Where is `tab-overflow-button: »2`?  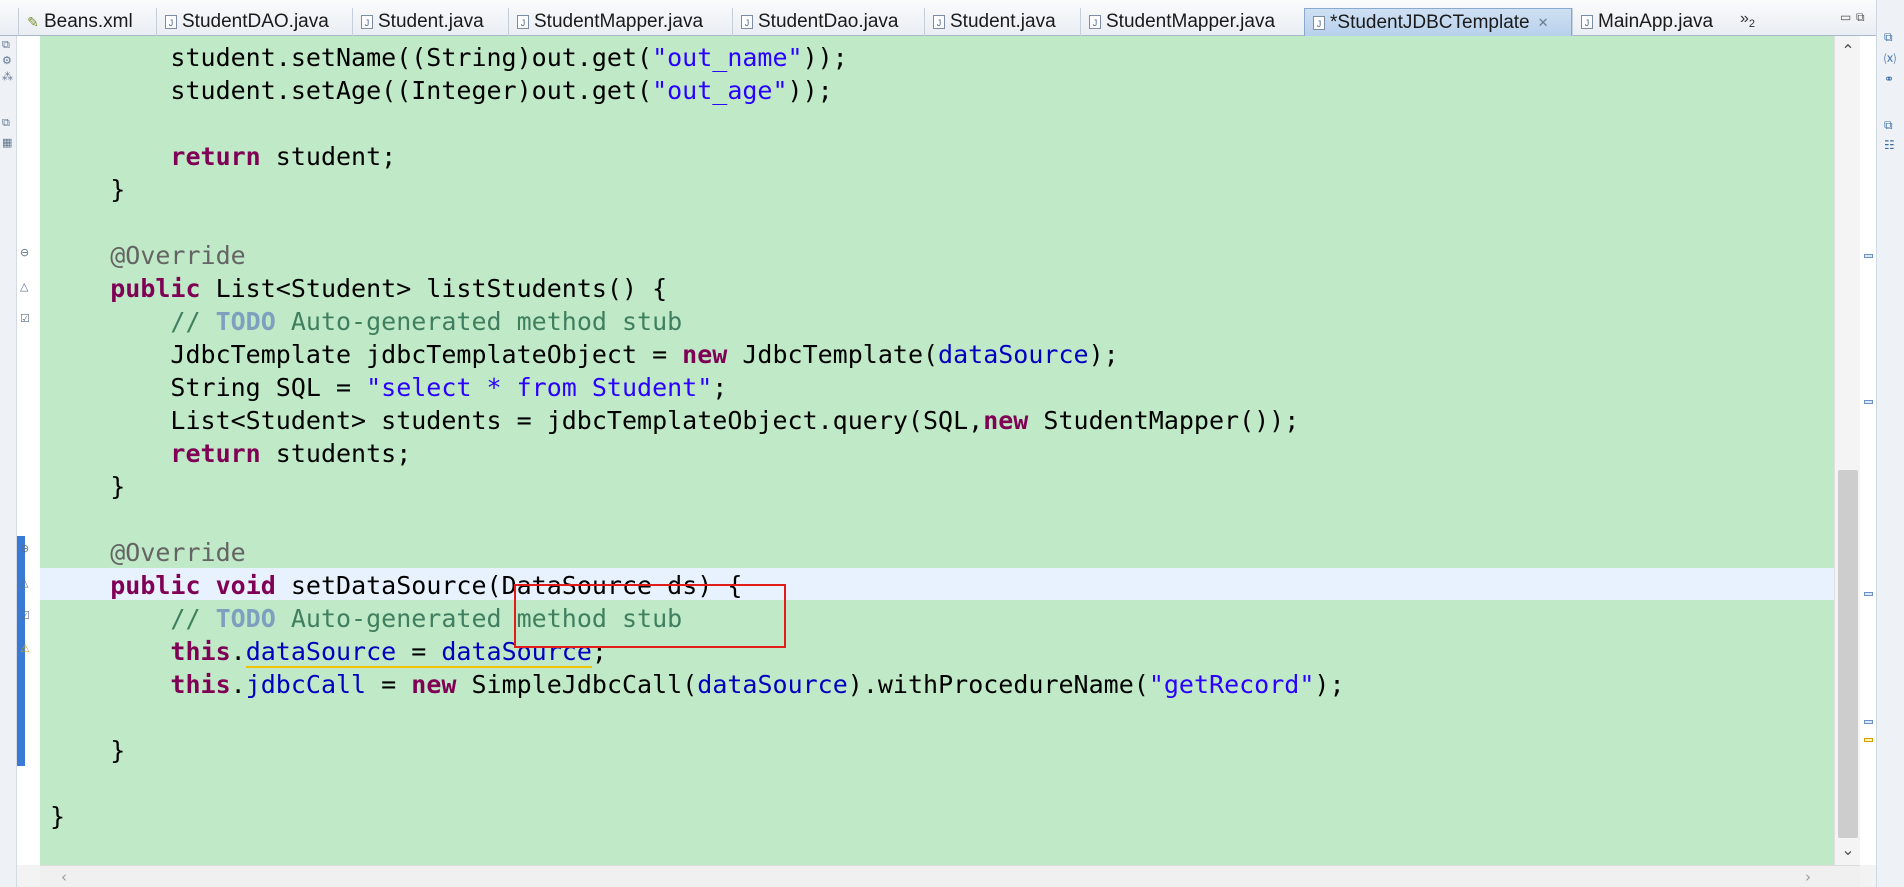 tab-overflow-button: »2 is located at coordinates (1747, 20).